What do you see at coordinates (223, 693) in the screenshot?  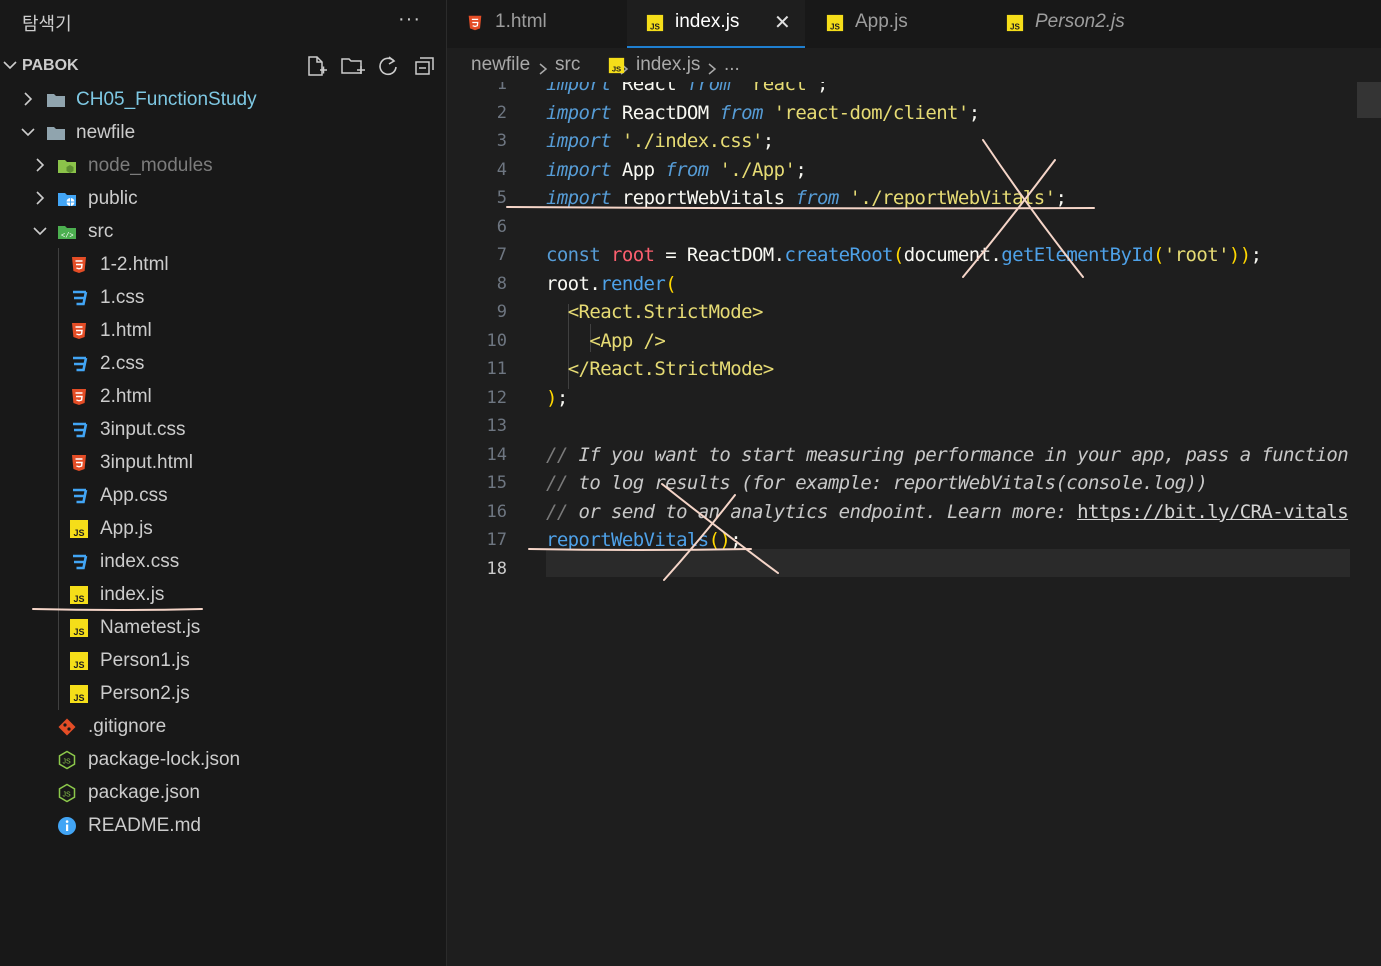 I see `tree-item-person2-js: JS Person2.js` at bounding box center [223, 693].